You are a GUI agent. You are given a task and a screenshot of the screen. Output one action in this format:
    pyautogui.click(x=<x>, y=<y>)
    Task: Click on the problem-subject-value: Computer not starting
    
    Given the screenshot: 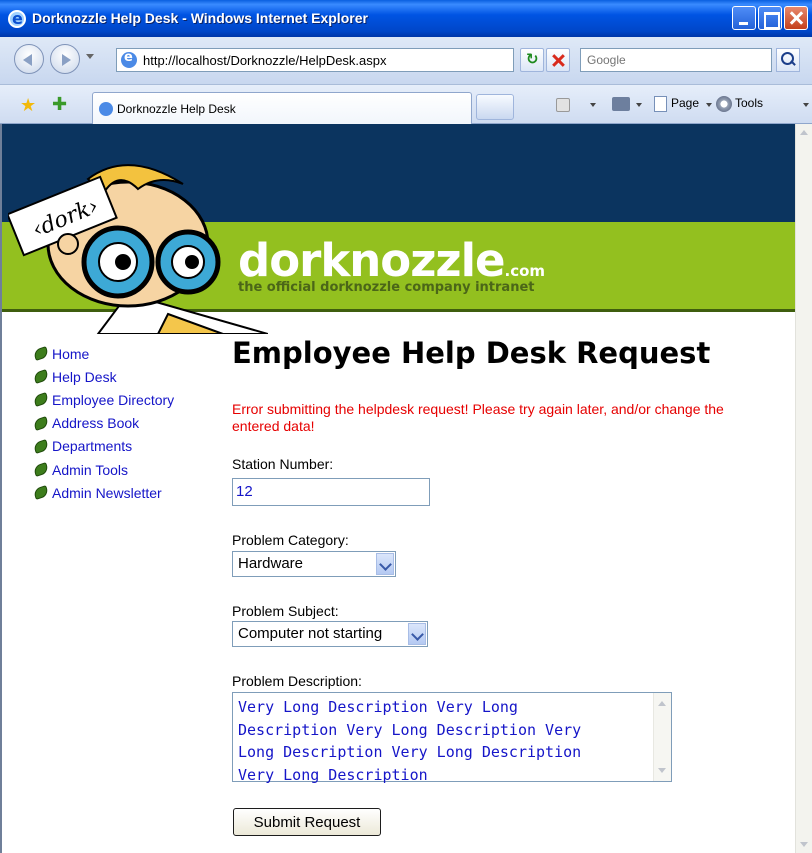 What is the action you would take?
    pyautogui.click(x=310, y=633)
    